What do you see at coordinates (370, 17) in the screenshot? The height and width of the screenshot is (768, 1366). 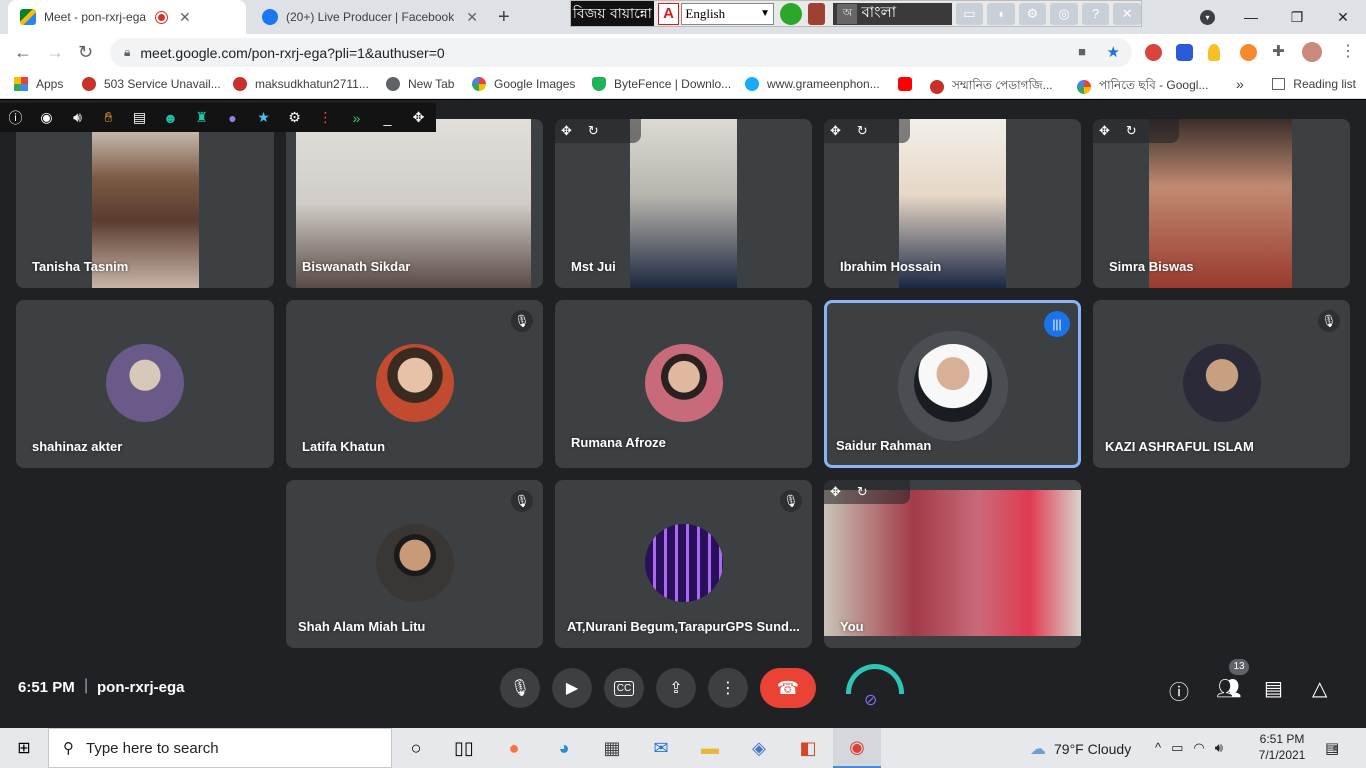 I see `tab-facebook: (20+) Live Producer | Facebook ✕` at bounding box center [370, 17].